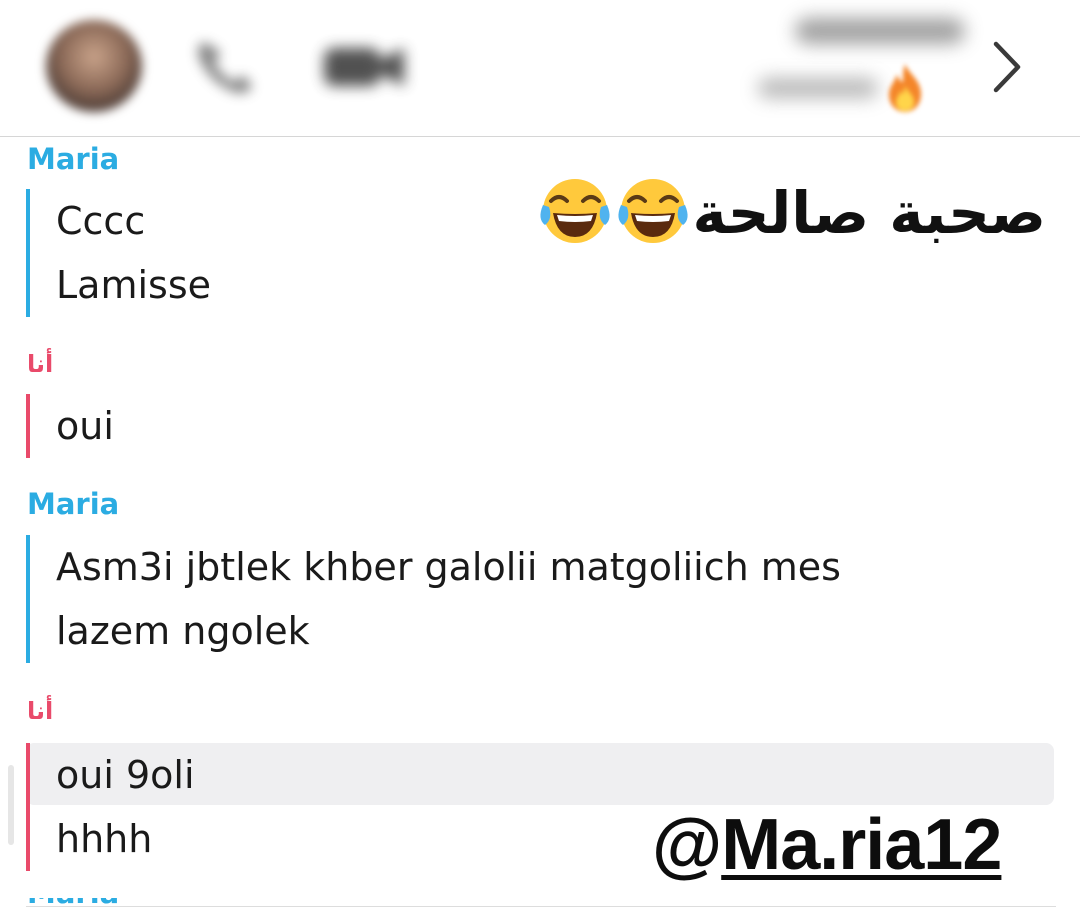 This screenshot has height=924, width=1080. What do you see at coordinates (818, 88) in the screenshot?
I see `contact-status-blurred` at bounding box center [818, 88].